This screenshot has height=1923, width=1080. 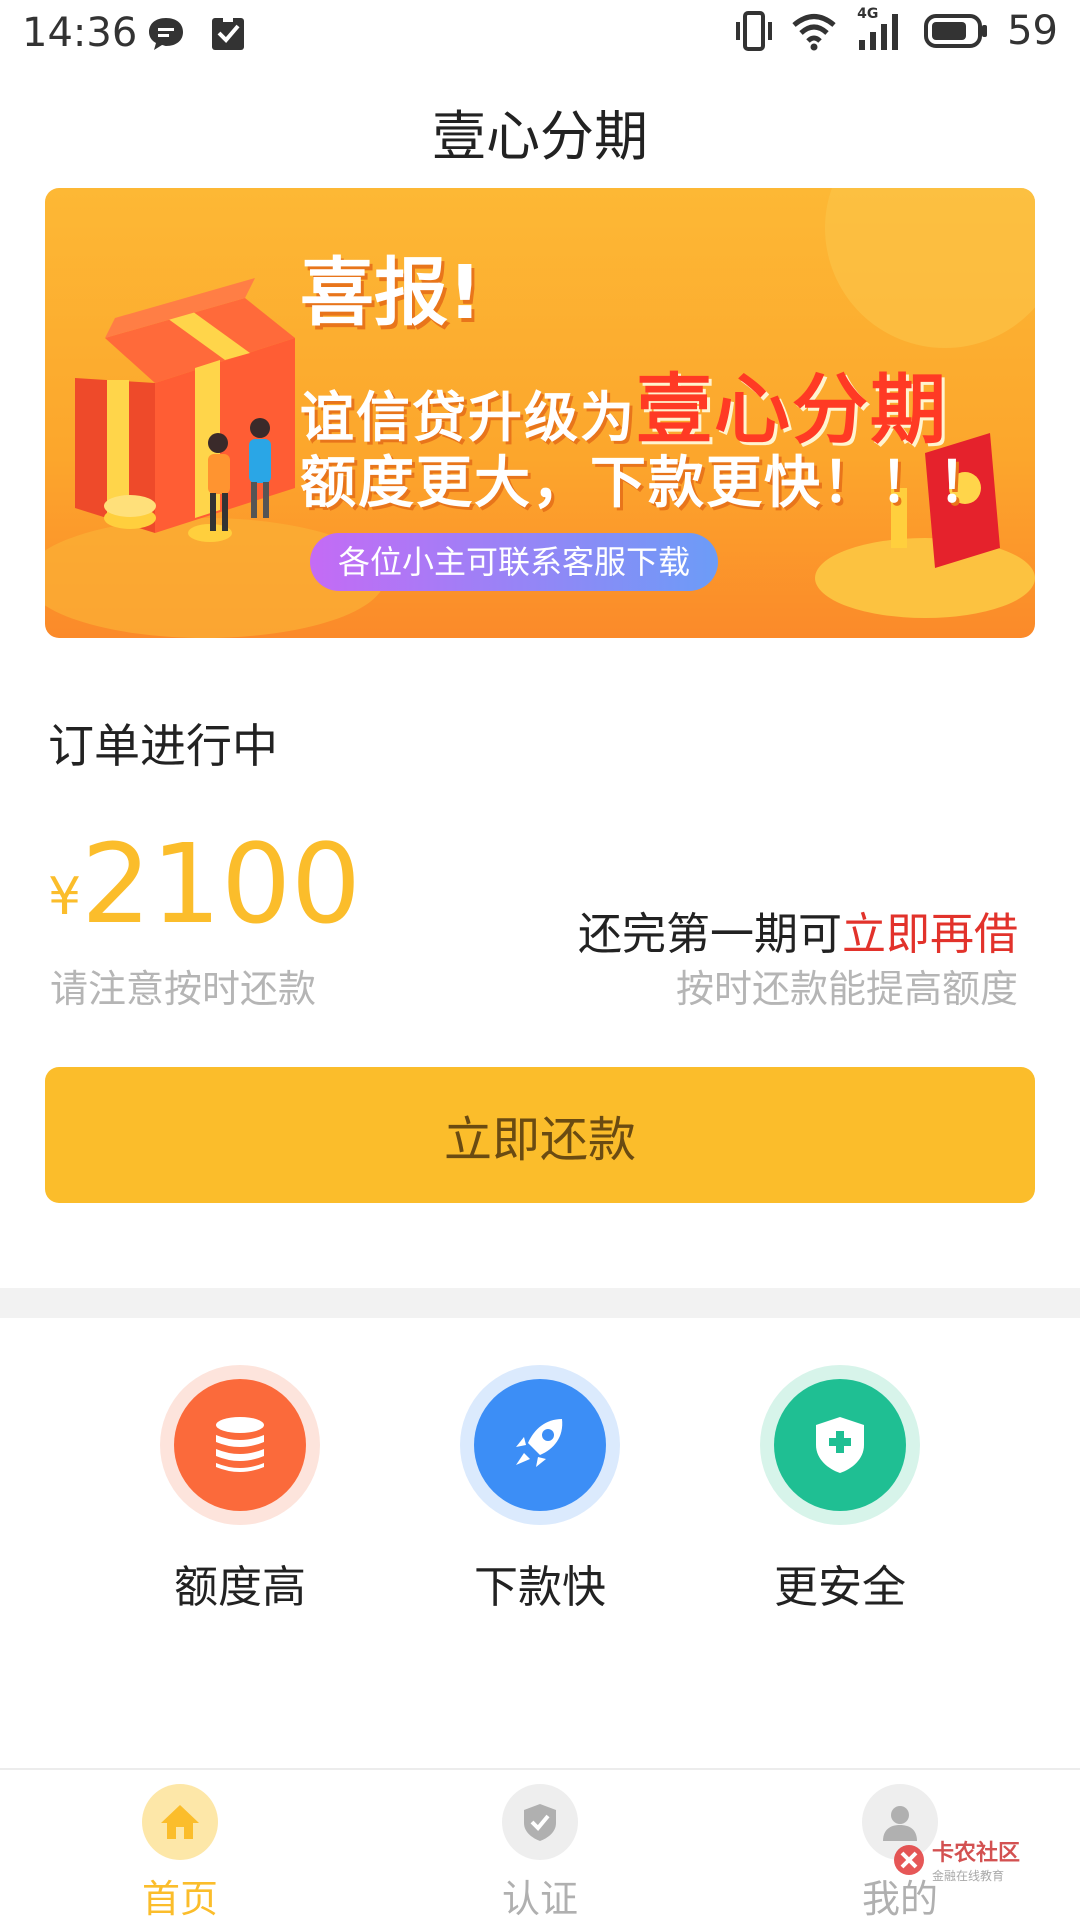 I want to click on status-bar: 14:36 4G 59, so click(x=540, y=34).